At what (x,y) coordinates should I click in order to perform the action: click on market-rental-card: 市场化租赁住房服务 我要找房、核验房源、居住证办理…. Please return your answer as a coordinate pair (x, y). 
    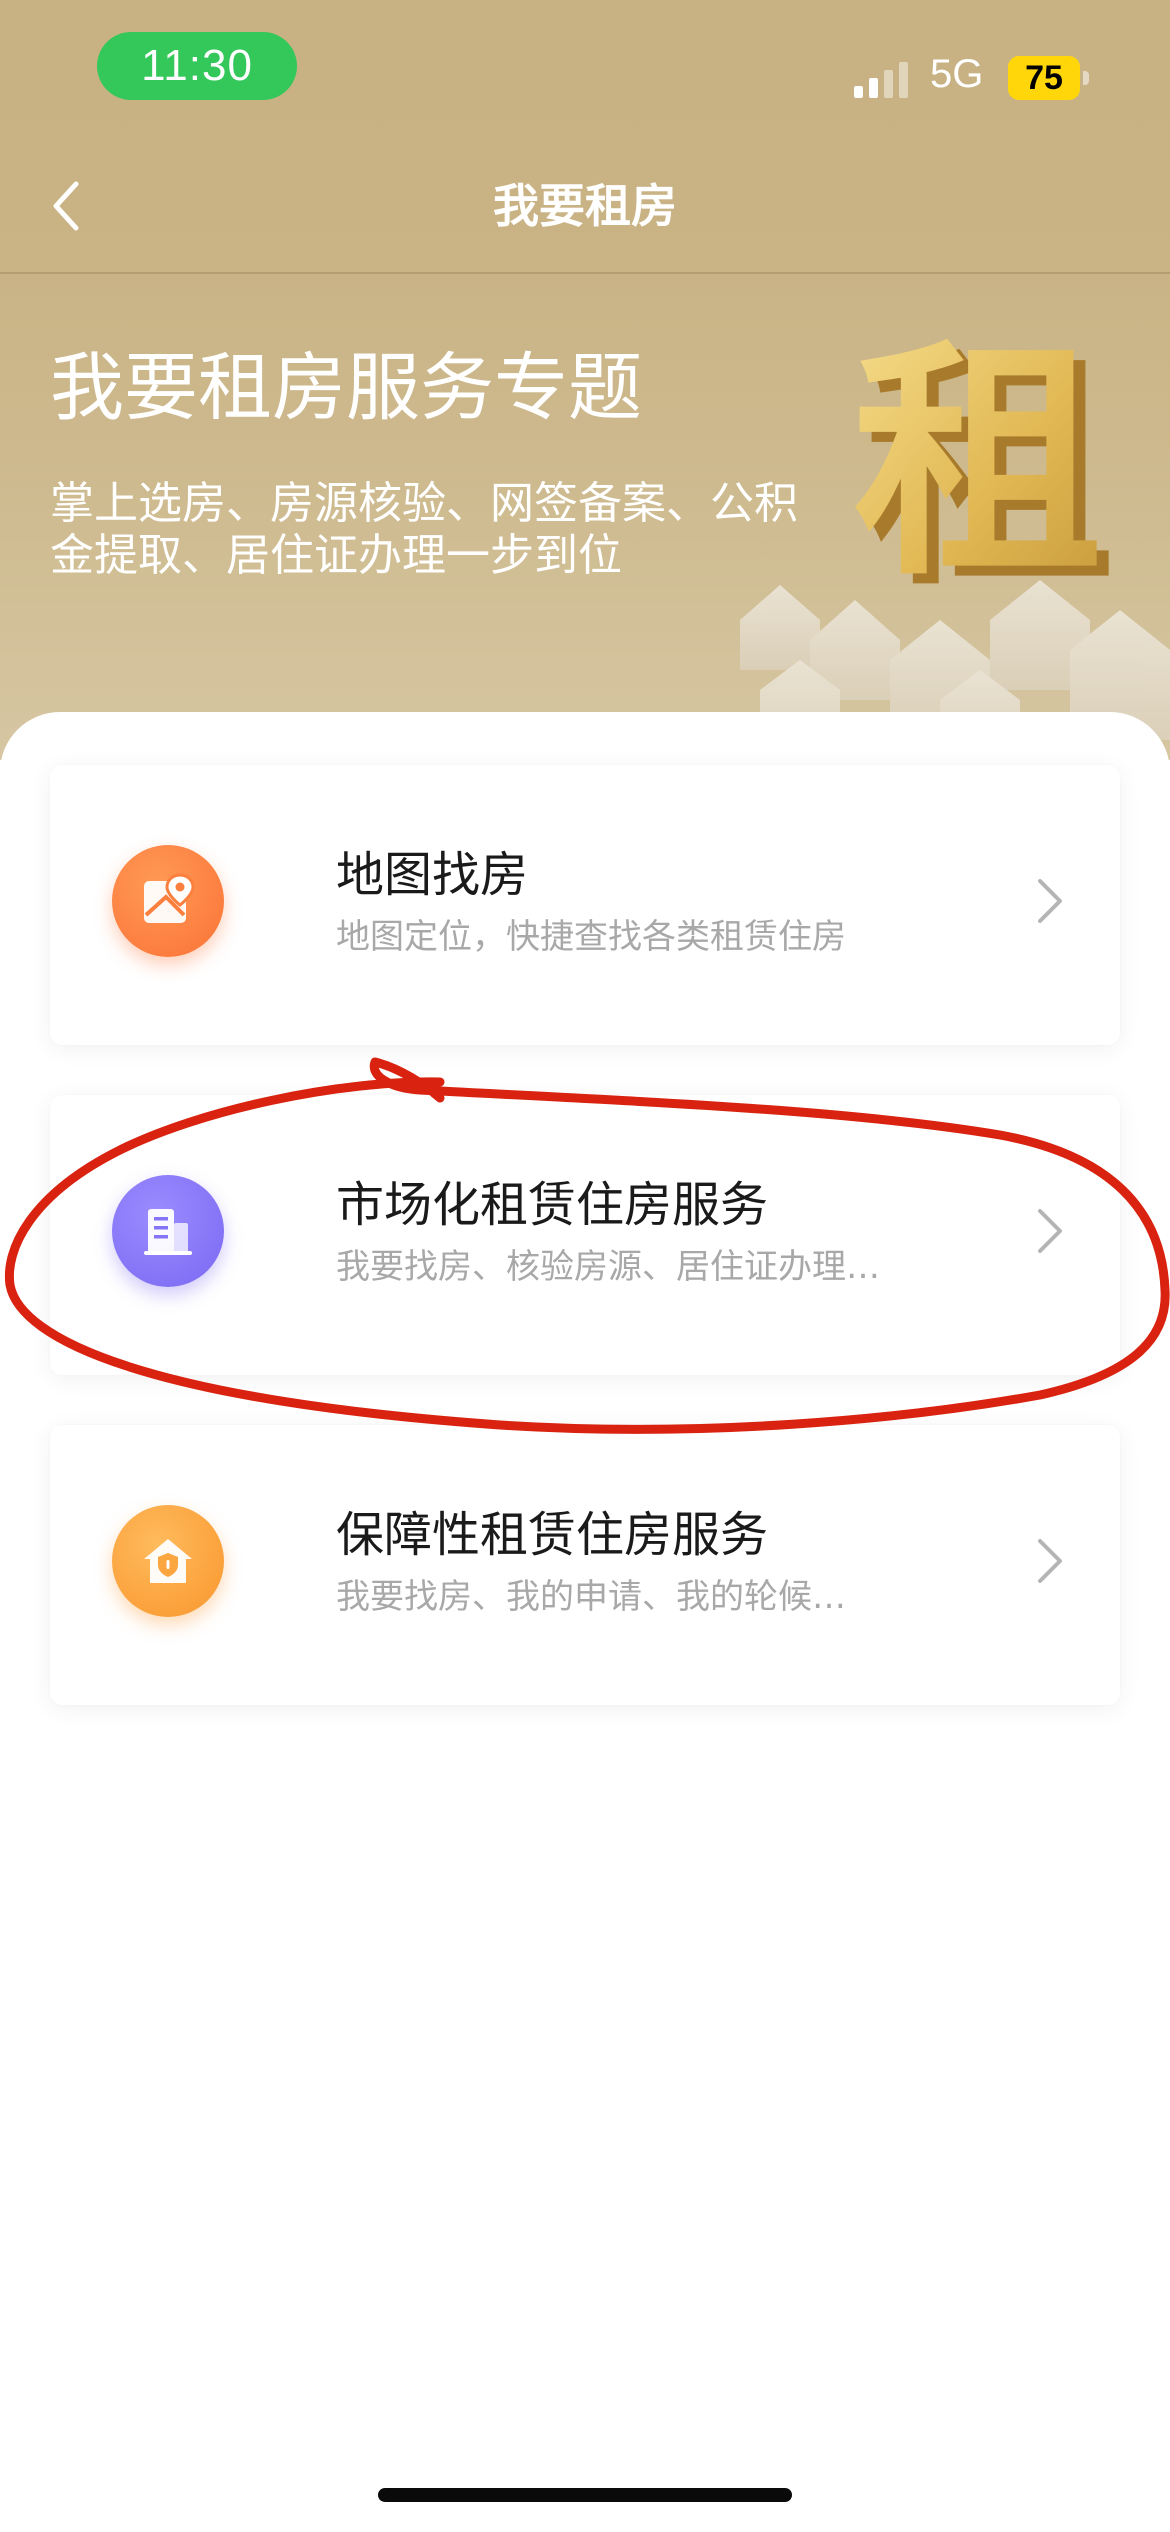
    Looking at the image, I should click on (585, 1235).